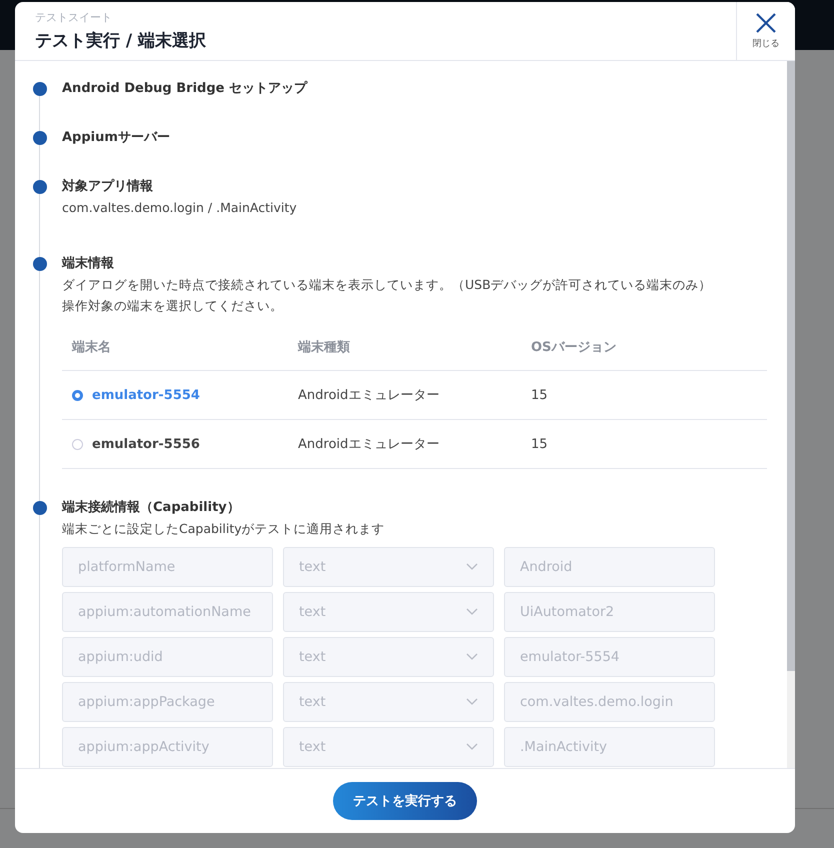 Image resolution: width=834 pixels, height=848 pixels. Describe the element at coordinates (573, 347) in the screenshot. I see `column-header: OSバージョン` at that location.